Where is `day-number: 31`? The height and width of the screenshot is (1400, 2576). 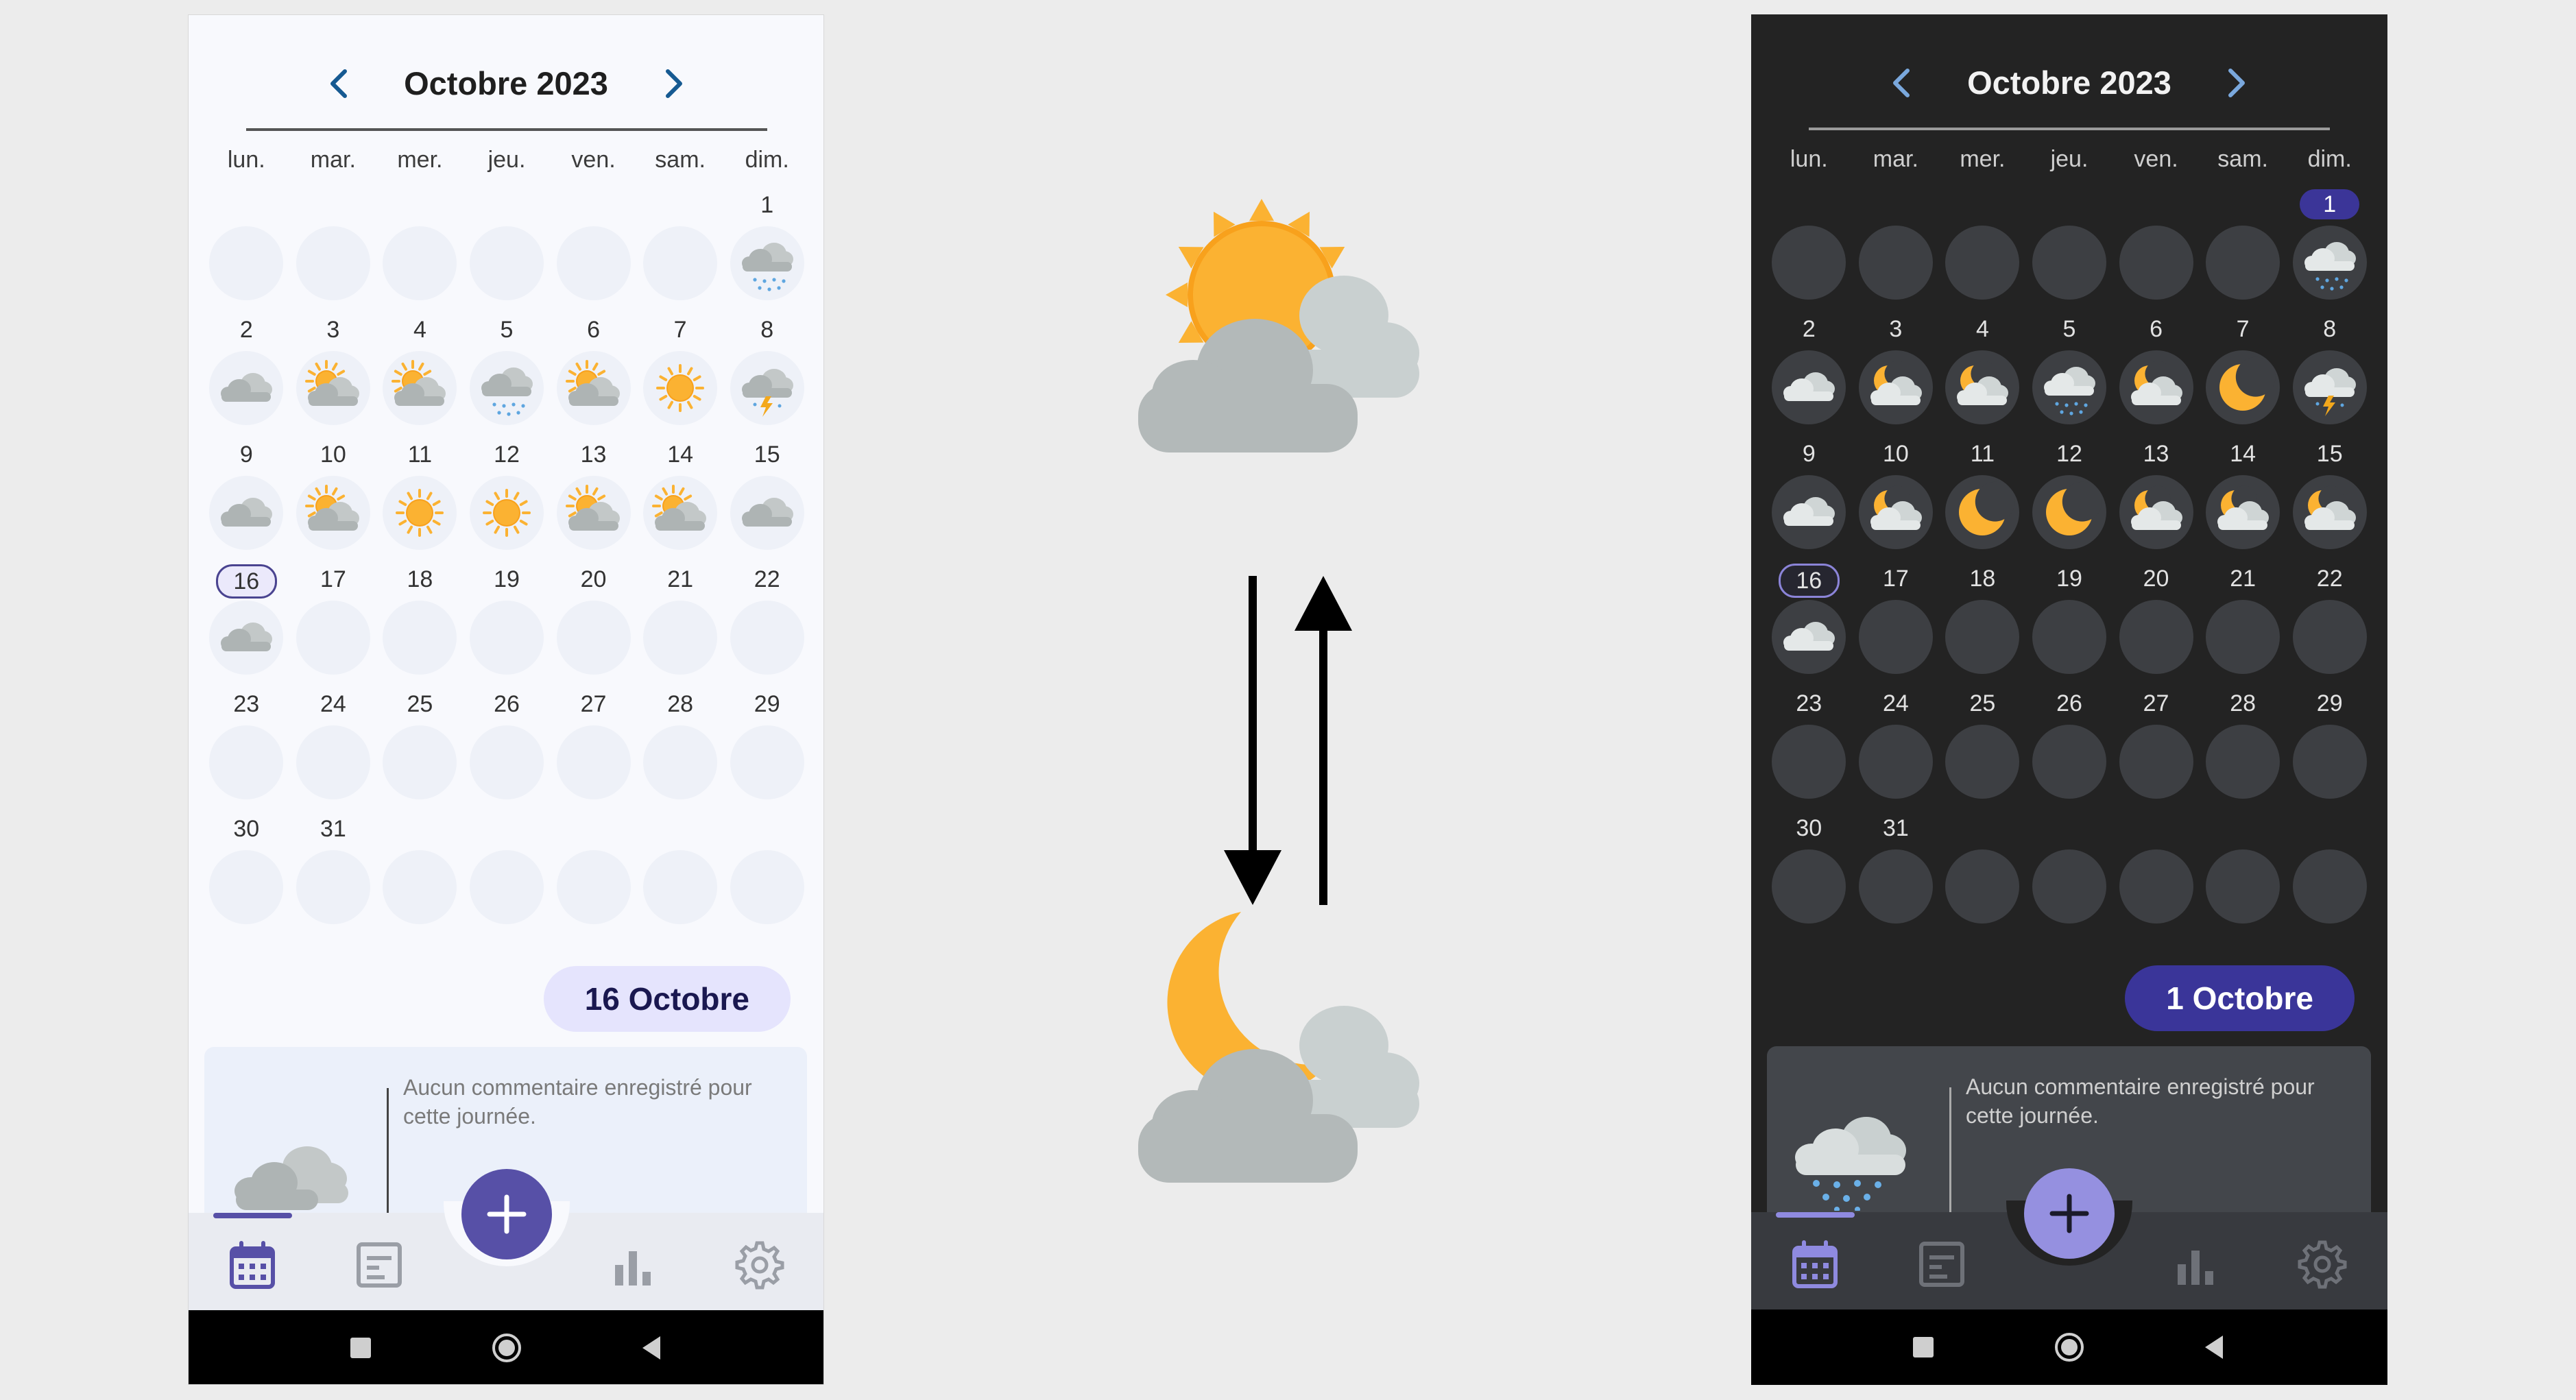 day-number: 31 is located at coordinates (333, 829).